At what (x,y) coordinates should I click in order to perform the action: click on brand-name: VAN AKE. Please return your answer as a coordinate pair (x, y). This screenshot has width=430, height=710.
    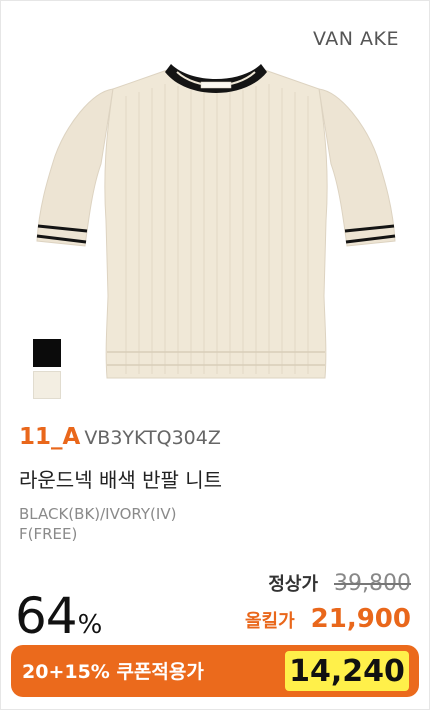
    Looking at the image, I should click on (356, 39).